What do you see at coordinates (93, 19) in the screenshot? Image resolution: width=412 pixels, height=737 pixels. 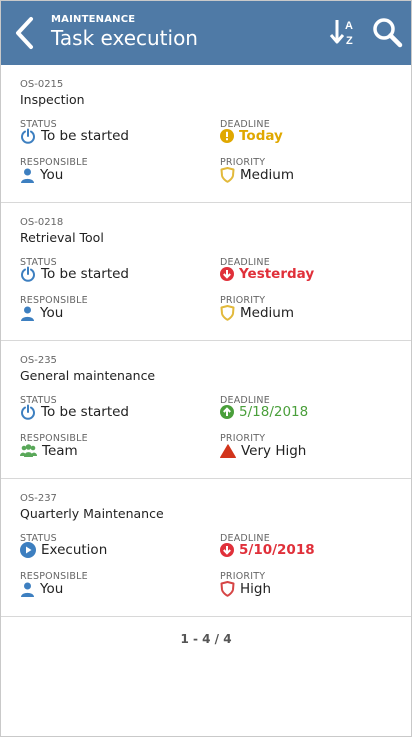 I see `header-supertitle: MAINTENANCE` at bounding box center [93, 19].